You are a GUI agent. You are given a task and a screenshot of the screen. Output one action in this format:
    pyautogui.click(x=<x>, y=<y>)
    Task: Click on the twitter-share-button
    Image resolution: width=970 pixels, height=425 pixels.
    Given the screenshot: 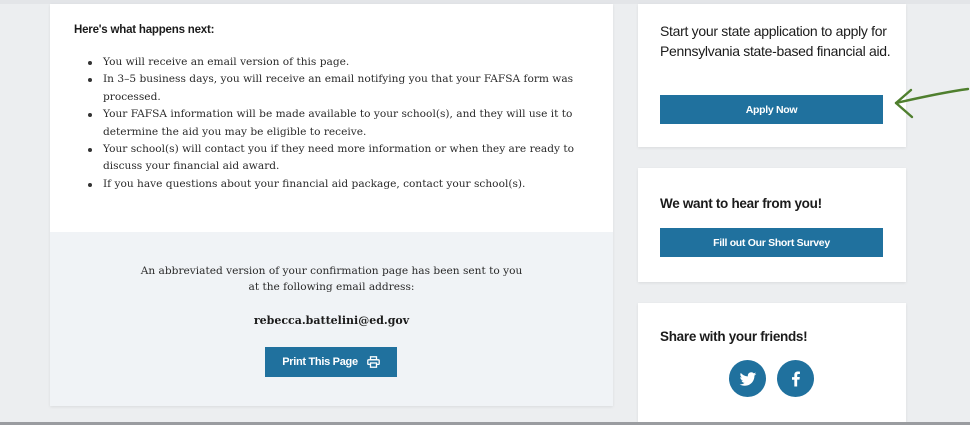 What is the action you would take?
    pyautogui.click(x=747, y=378)
    